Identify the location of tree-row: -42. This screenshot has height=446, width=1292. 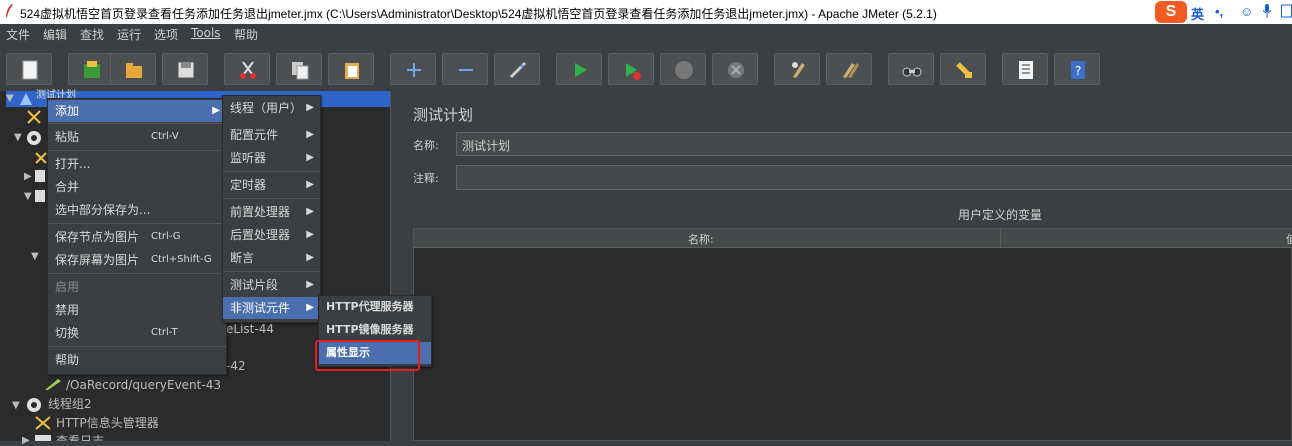
(236, 366).